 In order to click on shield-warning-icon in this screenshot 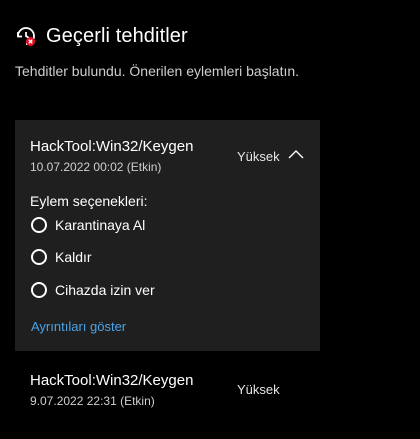, I will do `click(26, 36)`.